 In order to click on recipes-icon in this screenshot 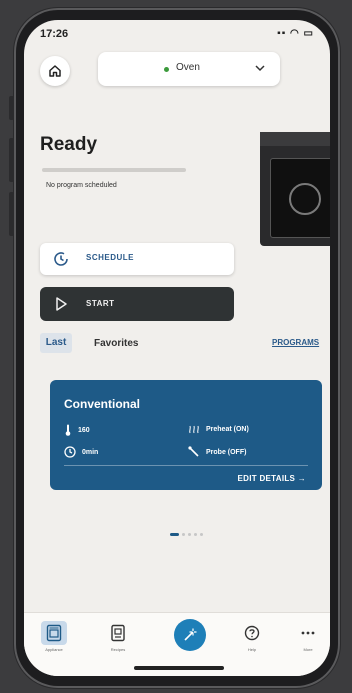, I will do `click(118, 633)`.